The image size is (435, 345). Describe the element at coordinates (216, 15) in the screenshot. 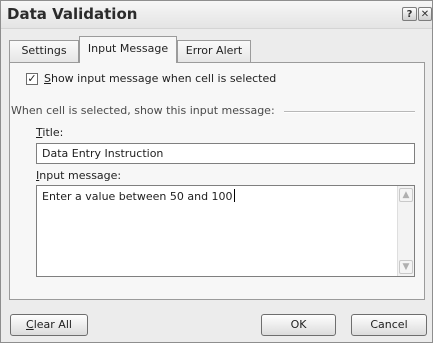

I see `title-bar: Data Validation ? ✕` at that location.